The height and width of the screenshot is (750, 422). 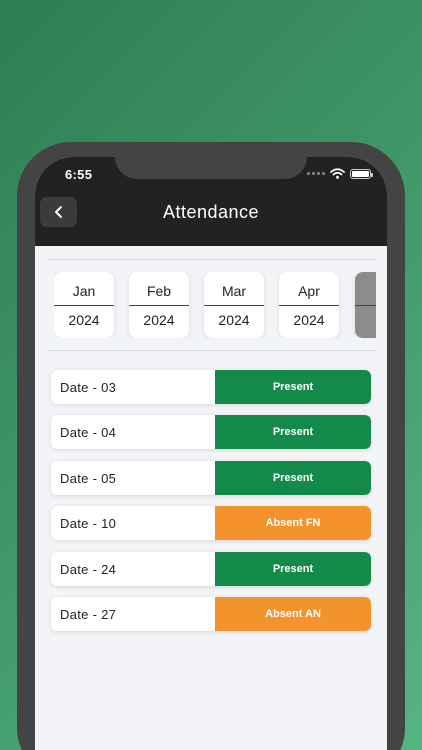 I want to click on status-badge-absent: Absent FN, so click(x=293, y=523).